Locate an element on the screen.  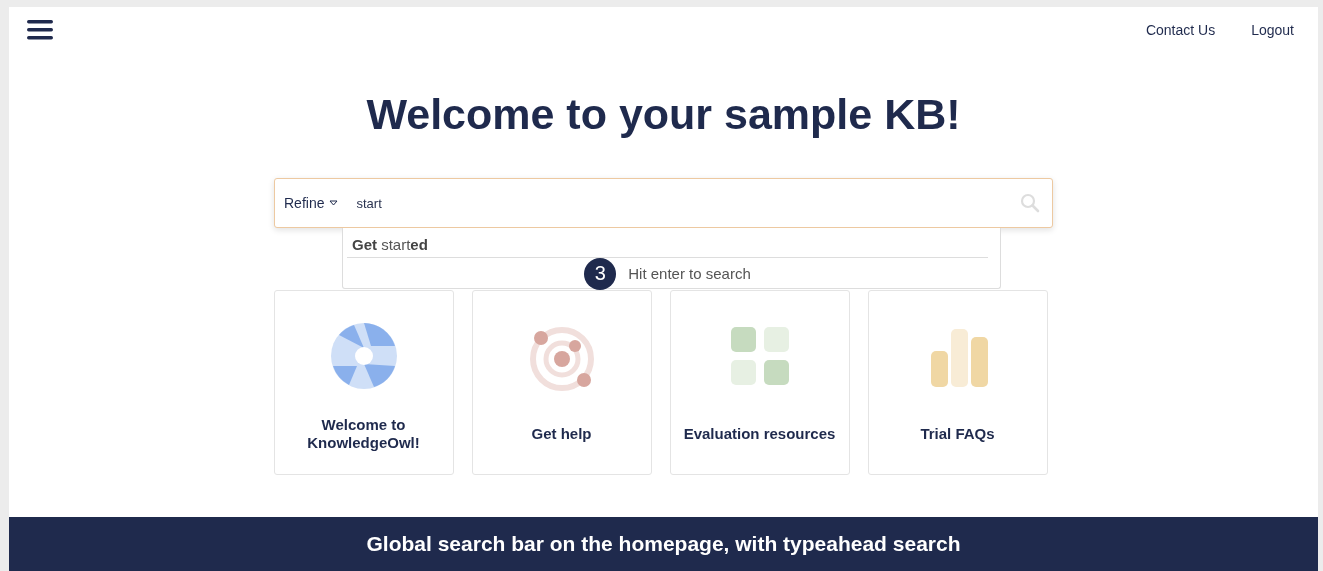
search-hint: Hit enter to search is located at coordinates (689, 273).